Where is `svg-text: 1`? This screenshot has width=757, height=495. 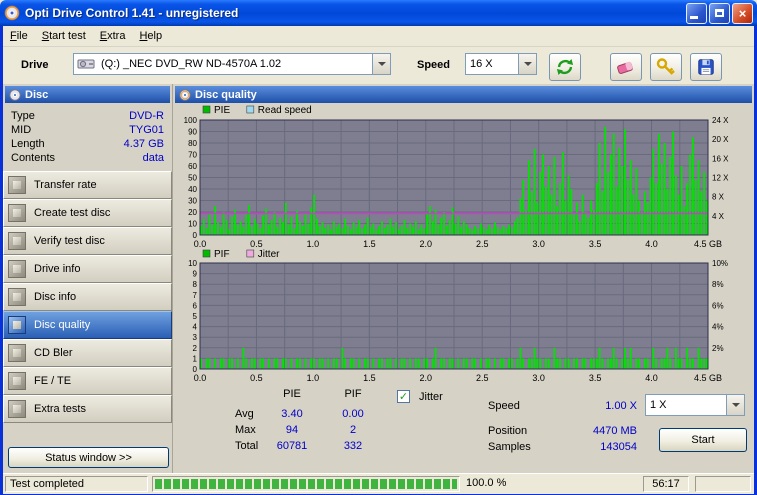 svg-text: 1 is located at coordinates (195, 358).